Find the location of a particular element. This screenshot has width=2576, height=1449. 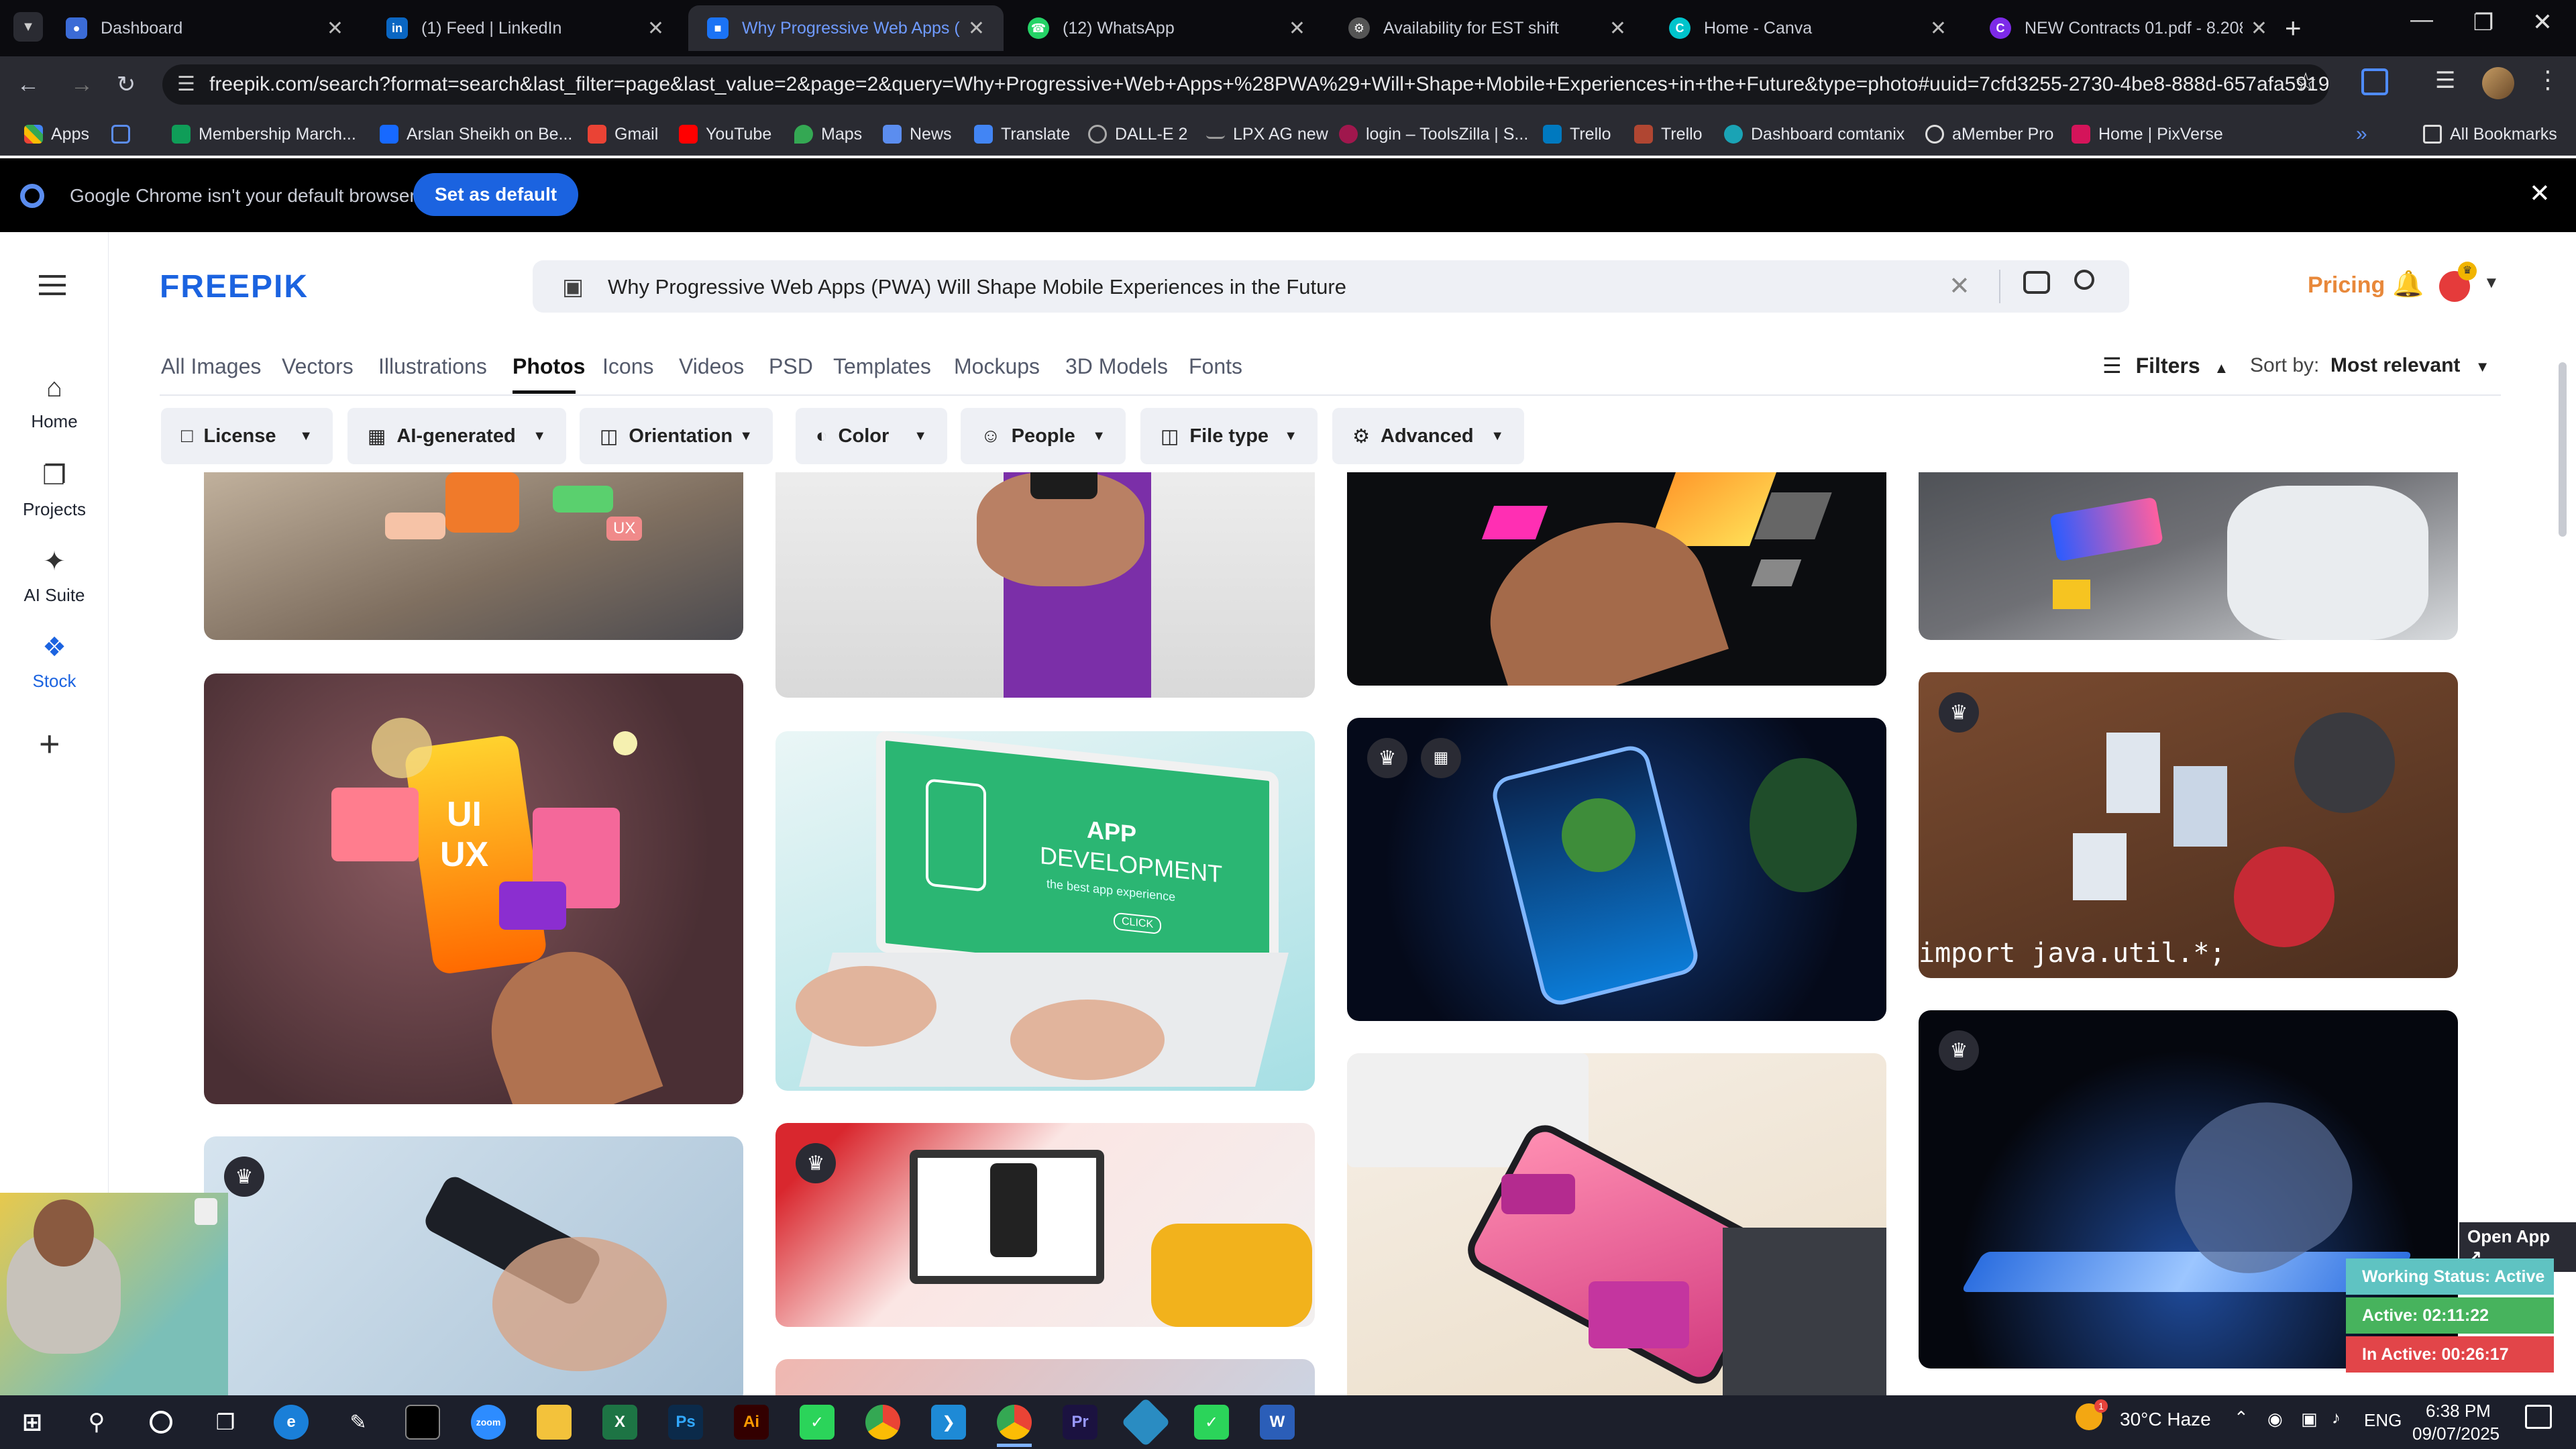

excel-icon: X is located at coordinates (619, 1422).